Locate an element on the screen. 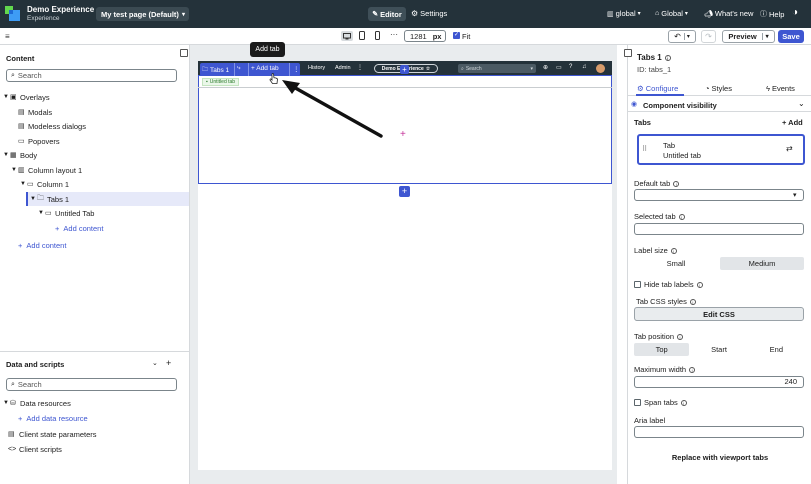 The width and height of the screenshot is (811, 484). tree-item-modals: ▤ Modals is located at coordinates (35, 112).